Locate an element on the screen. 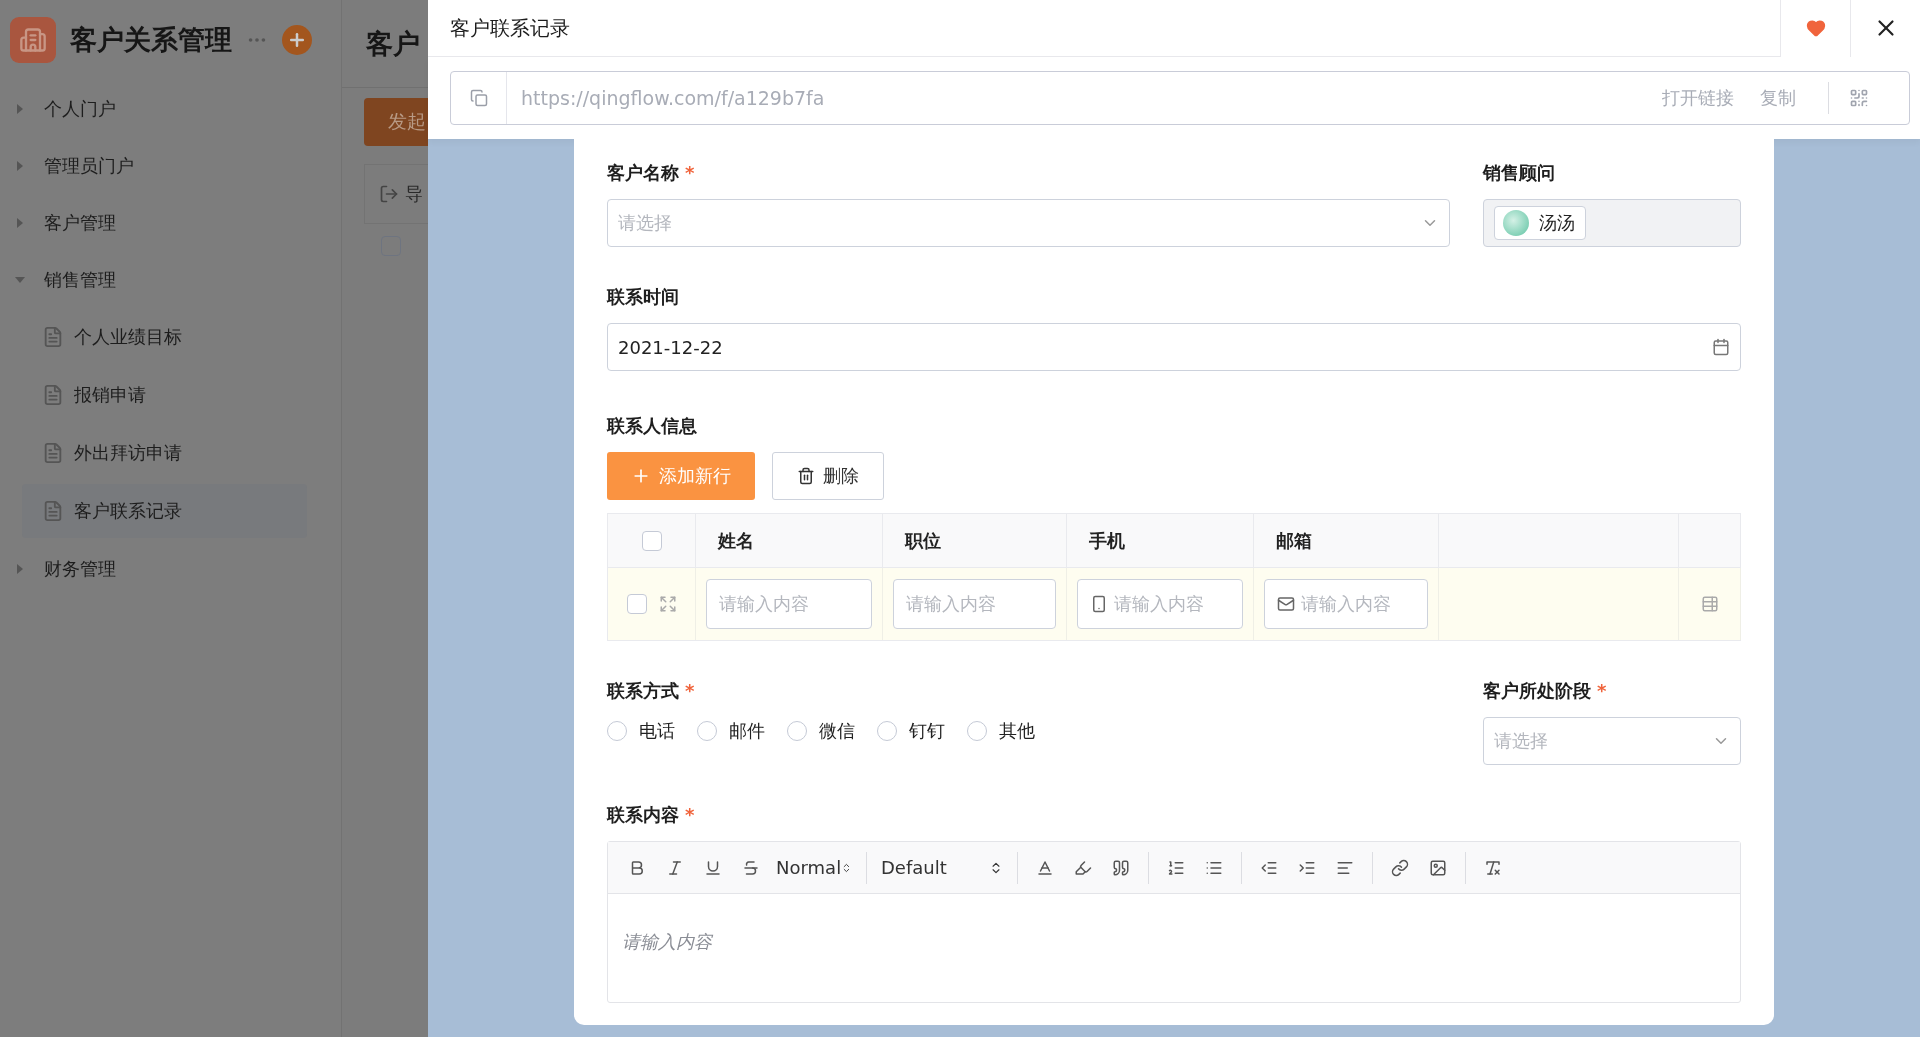  add-row-button: 添加新行 is located at coordinates (681, 476).